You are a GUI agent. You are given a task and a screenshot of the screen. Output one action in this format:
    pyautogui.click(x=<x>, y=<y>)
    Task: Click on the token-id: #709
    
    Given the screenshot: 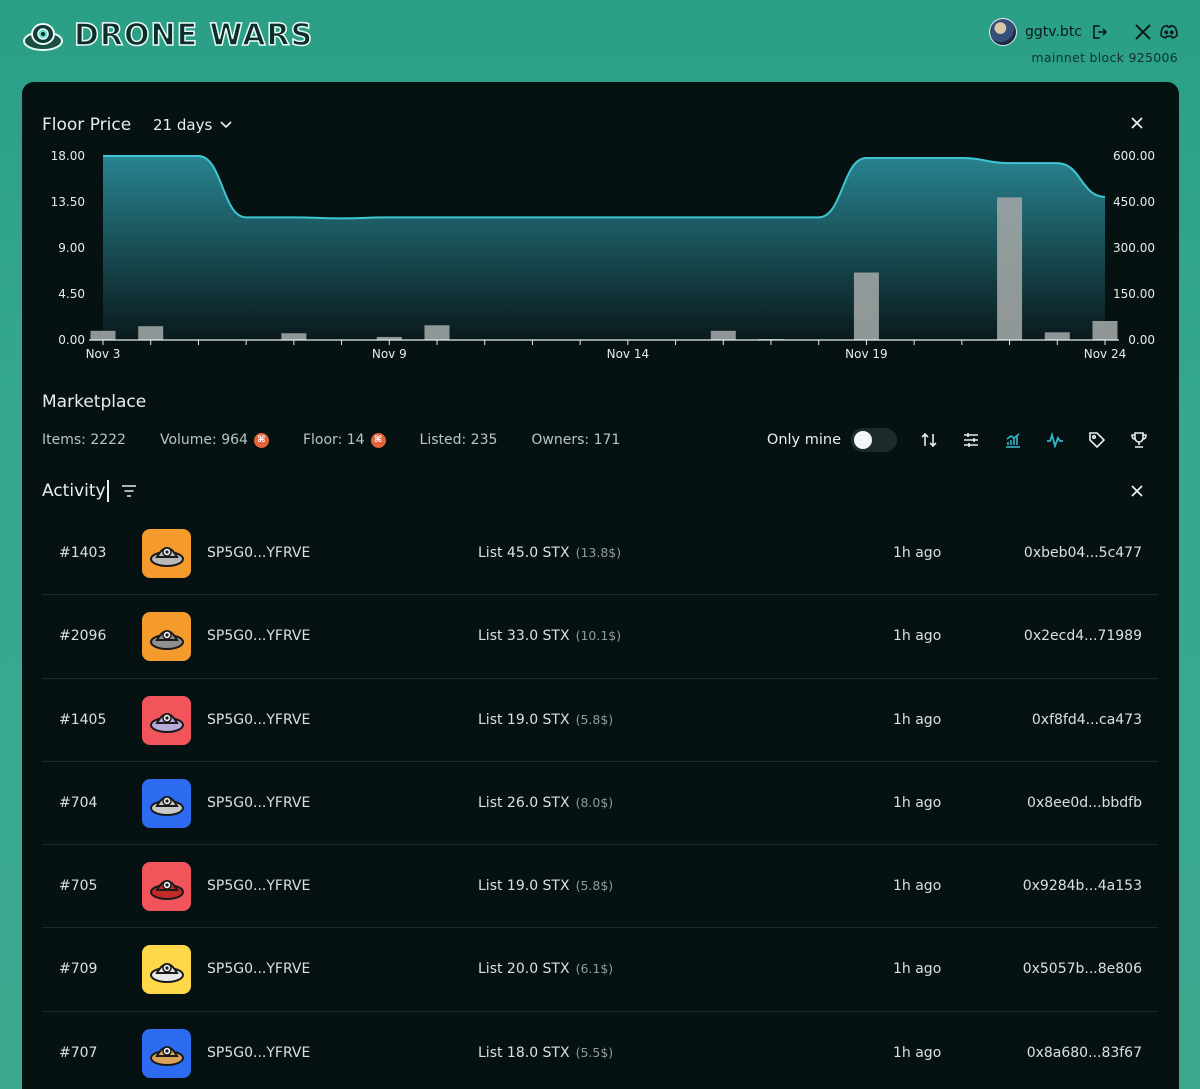 What is the action you would take?
    pyautogui.click(x=78, y=969)
    